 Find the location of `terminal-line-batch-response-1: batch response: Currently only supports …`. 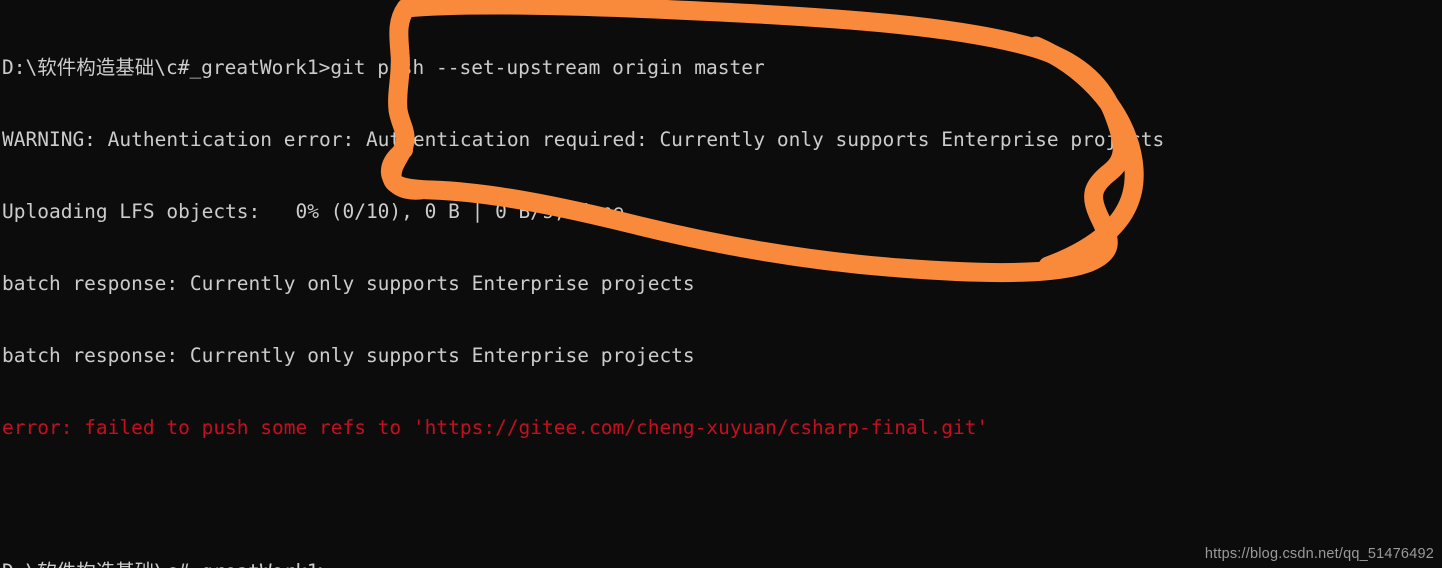

terminal-line-batch-response-1: batch response: Currently only supports … is located at coordinates (348, 283).